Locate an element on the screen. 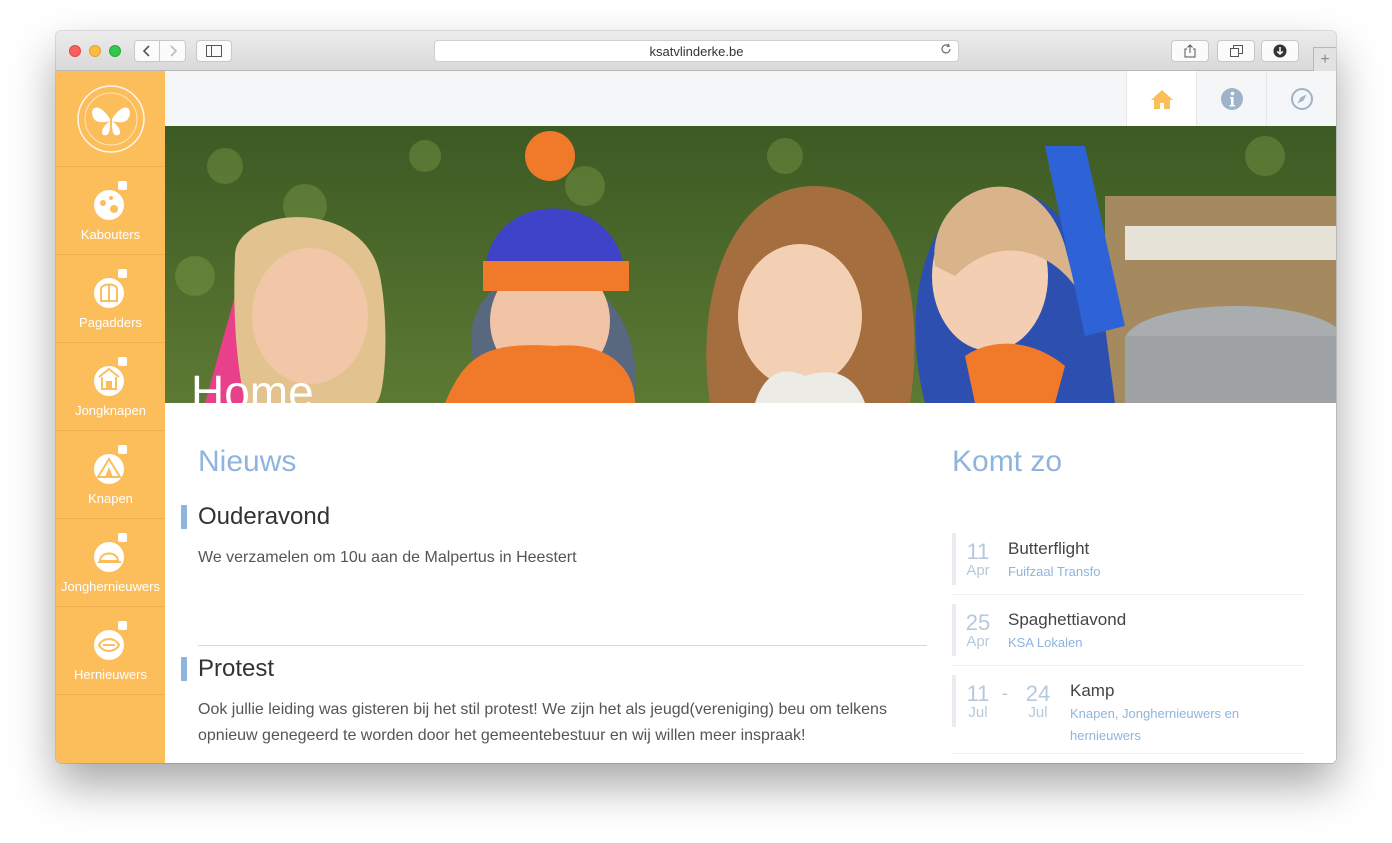 The width and height of the screenshot is (1392, 843). new-tab-button: + is located at coordinates (1324, 59).